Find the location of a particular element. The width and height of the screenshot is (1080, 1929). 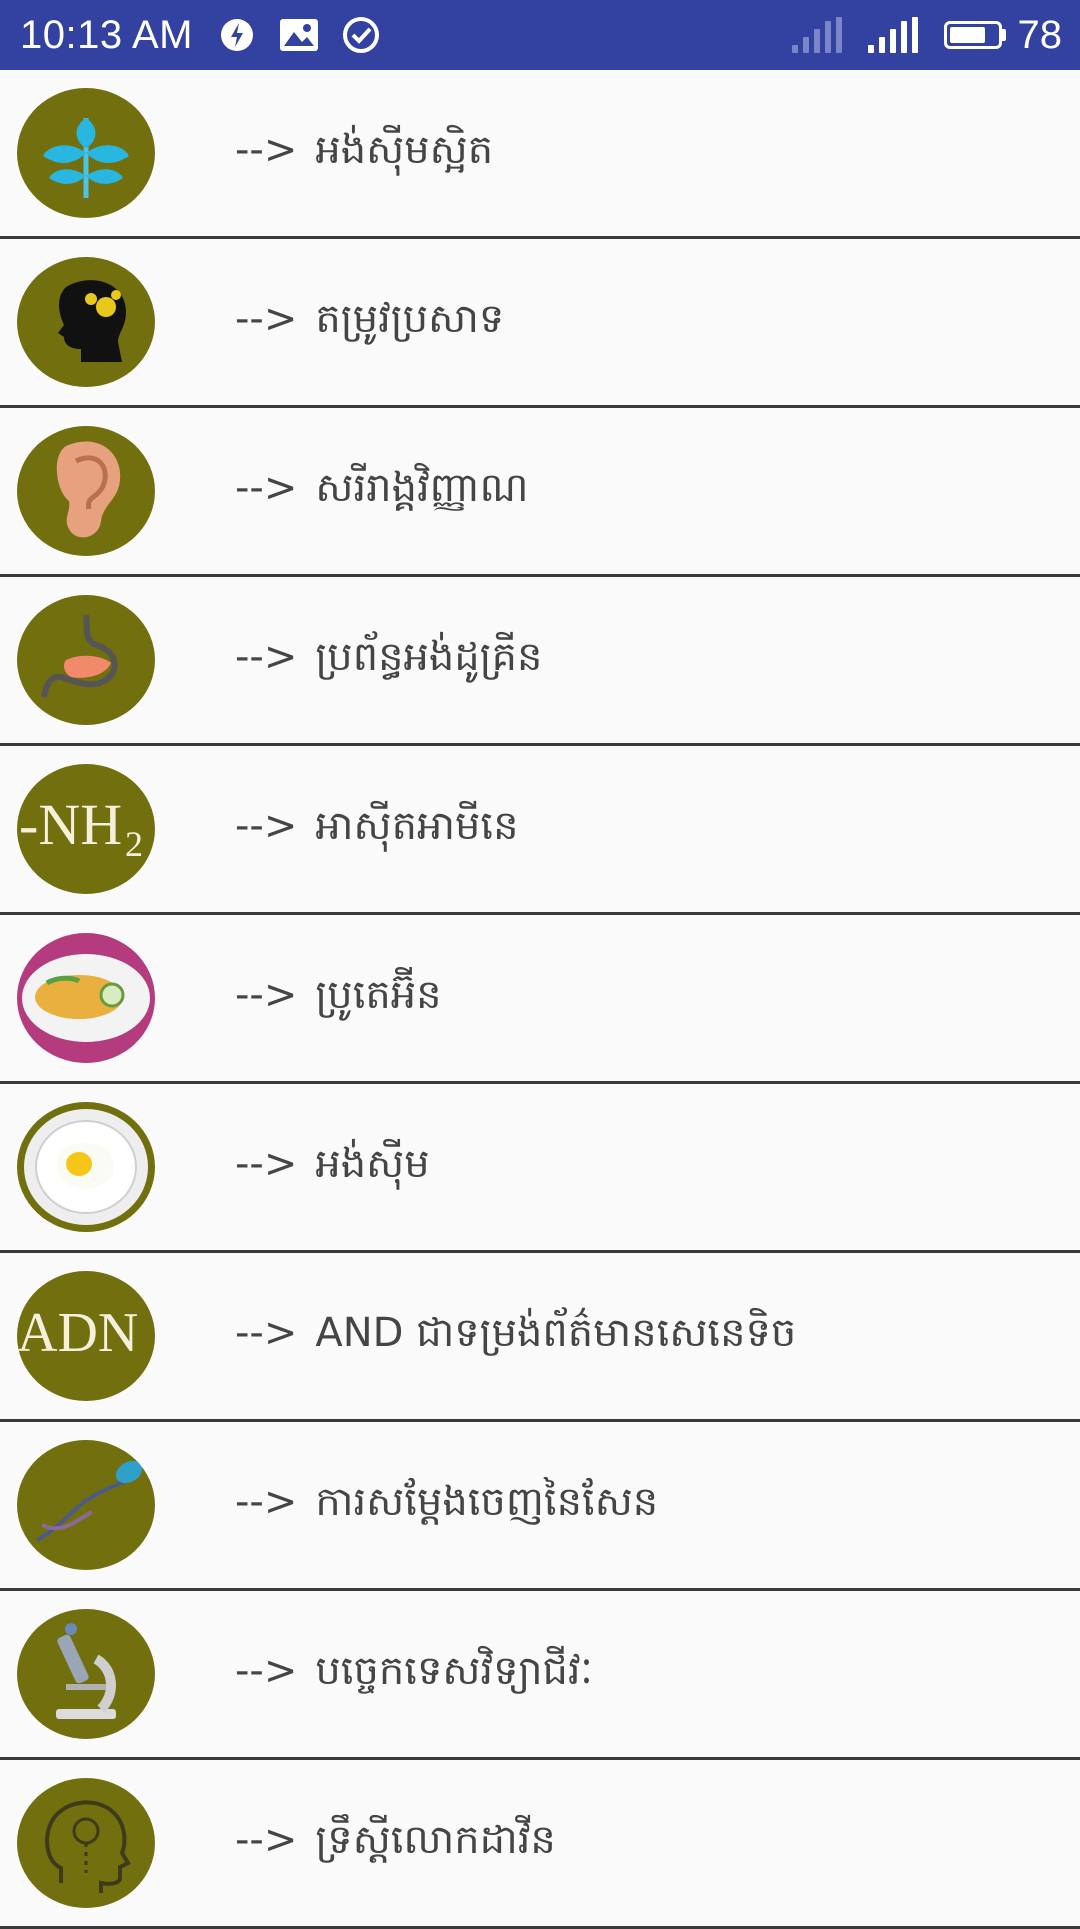

microscope-icon is located at coordinates (86, 1674).